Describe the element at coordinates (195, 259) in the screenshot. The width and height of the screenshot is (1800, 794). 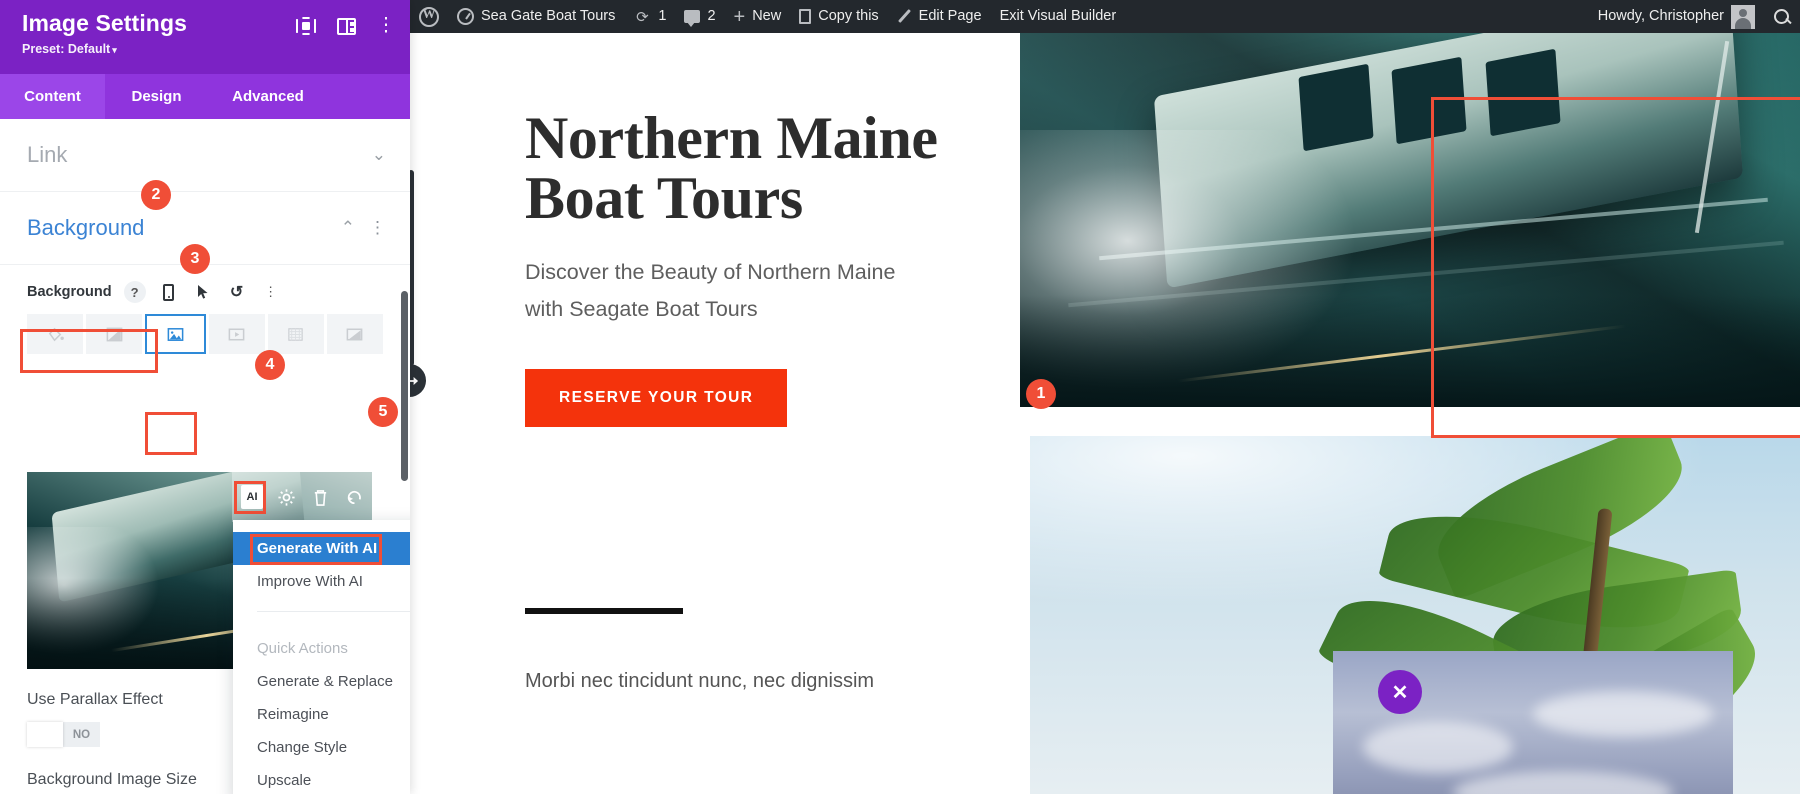
I see `step-badge-3: 3` at that location.